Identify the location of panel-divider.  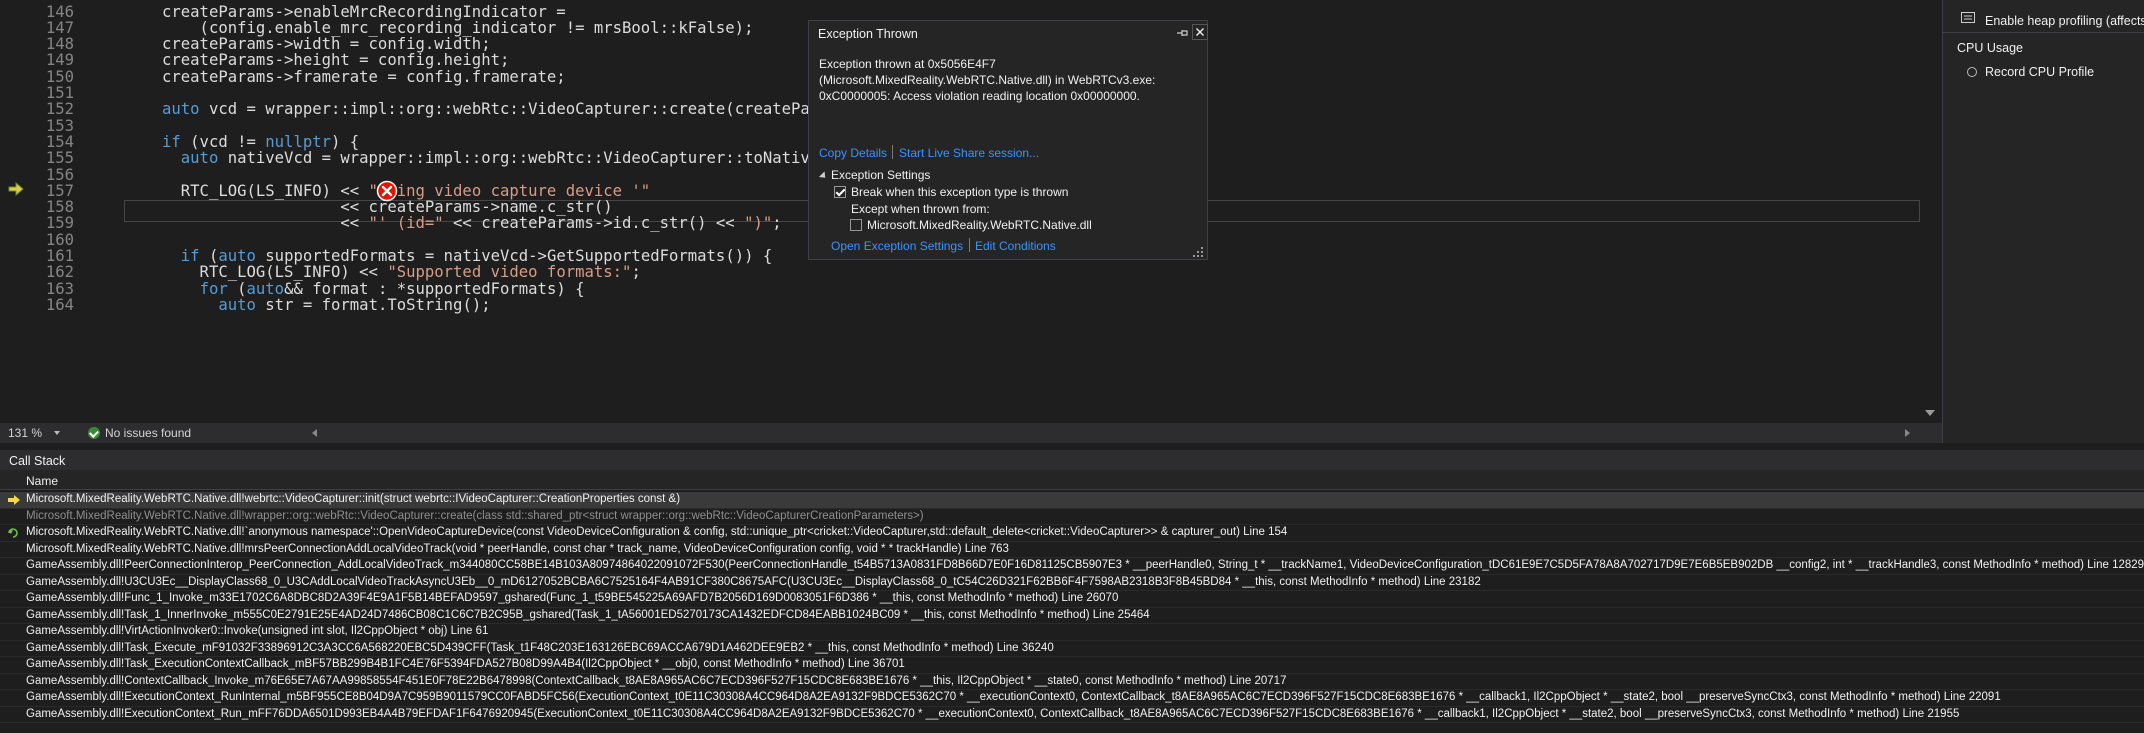
(2043, 32).